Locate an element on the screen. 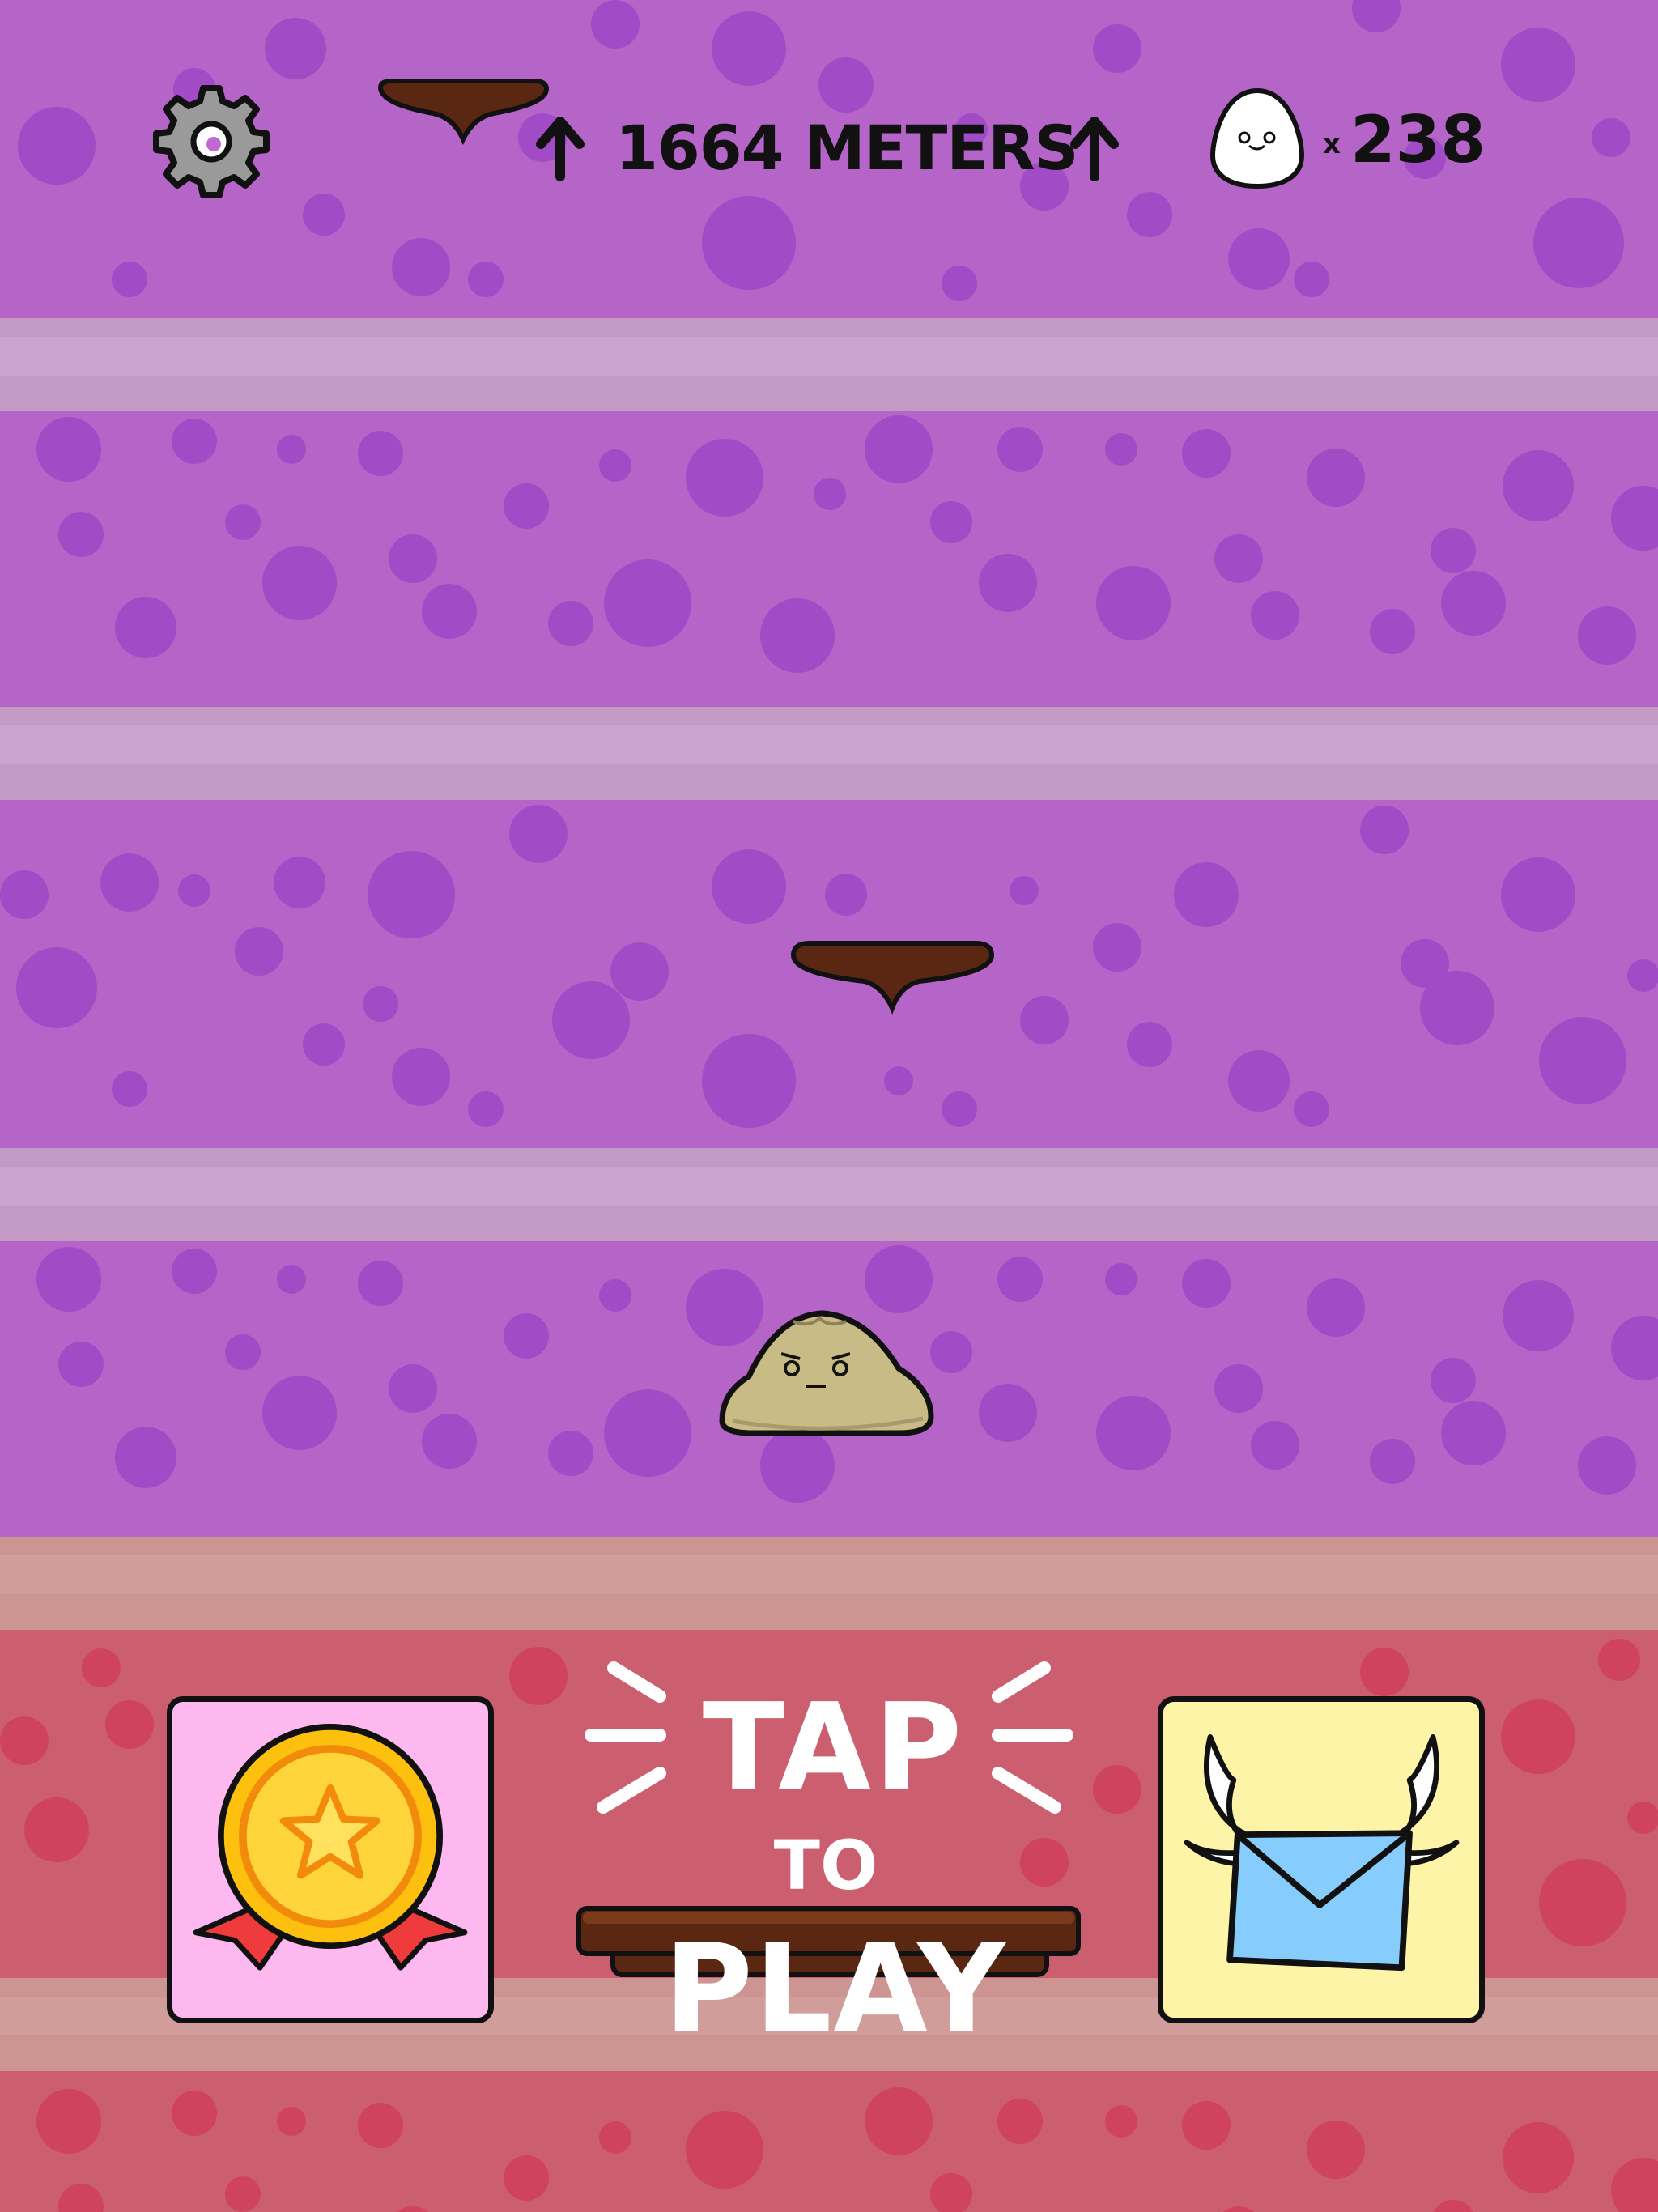 This screenshot has height=2212, width=1658. mail-button is located at coordinates (1321, 1860).